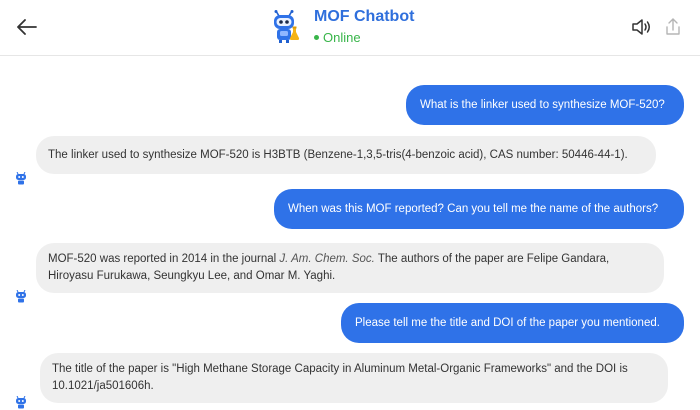  I want to click on back-button, so click(27, 27).